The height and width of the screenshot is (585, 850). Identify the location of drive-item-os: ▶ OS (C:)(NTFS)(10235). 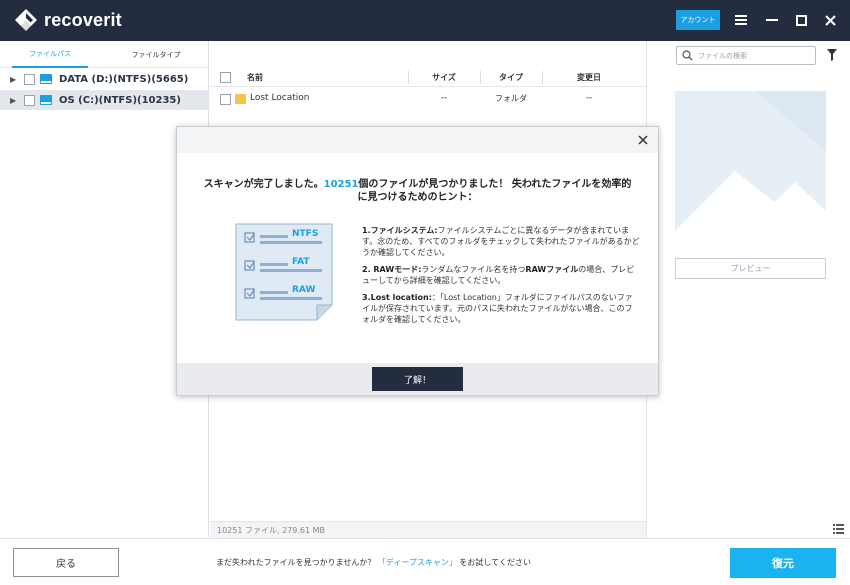
(104, 100).